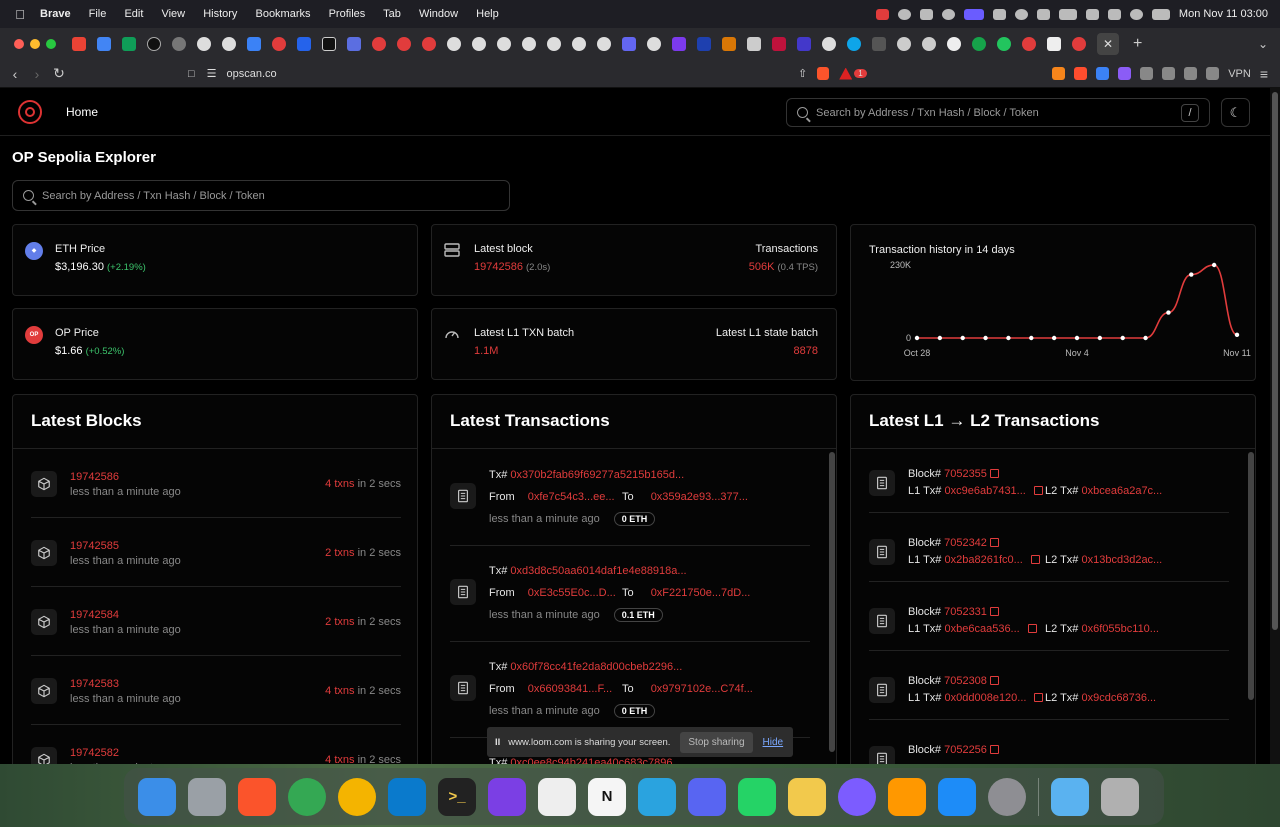 The image size is (1280, 827). What do you see at coordinates (1021, 14) in the screenshot?
I see `user-icon` at bounding box center [1021, 14].